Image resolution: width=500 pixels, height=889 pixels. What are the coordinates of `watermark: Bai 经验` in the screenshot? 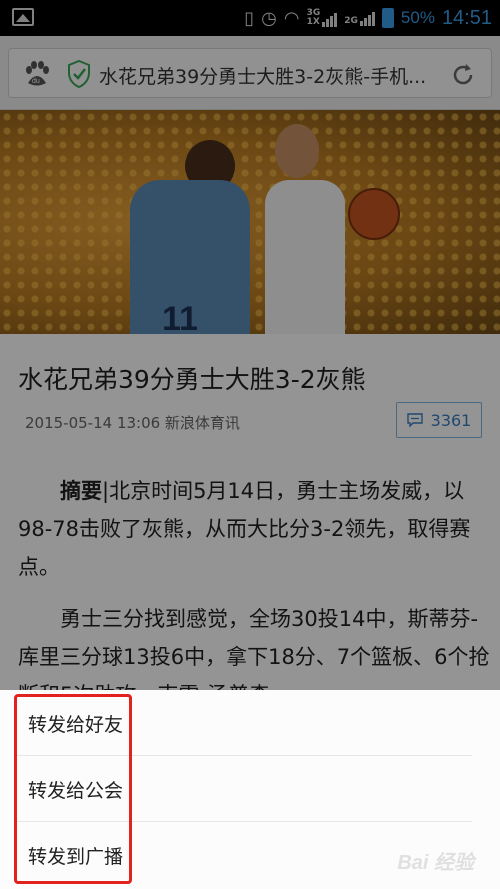 It's located at (435, 863).